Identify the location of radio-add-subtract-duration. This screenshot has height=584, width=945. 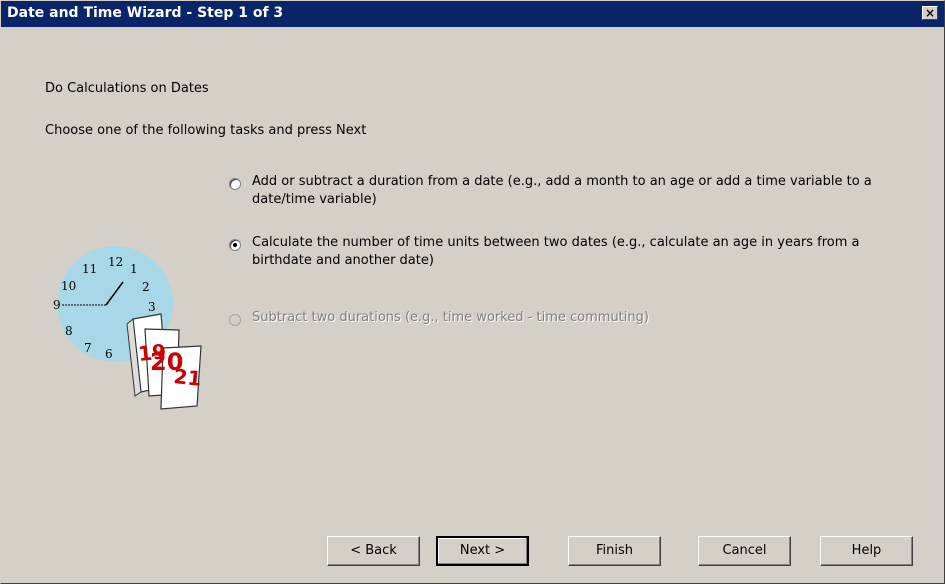
(235, 184).